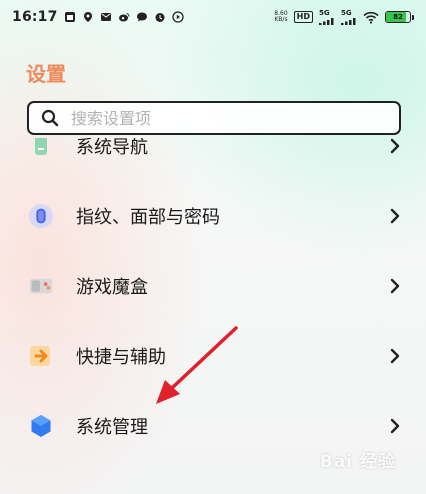 The width and height of the screenshot is (426, 494). What do you see at coordinates (213, 156) in the screenshot?
I see `settings-item-system-navigation: 系统导航` at bounding box center [213, 156].